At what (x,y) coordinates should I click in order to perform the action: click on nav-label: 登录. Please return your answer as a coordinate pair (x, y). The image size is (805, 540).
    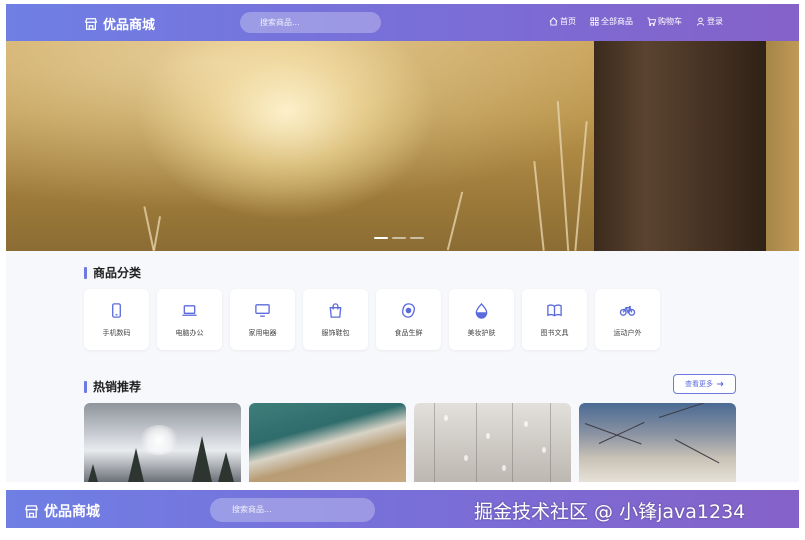
    Looking at the image, I should click on (715, 21).